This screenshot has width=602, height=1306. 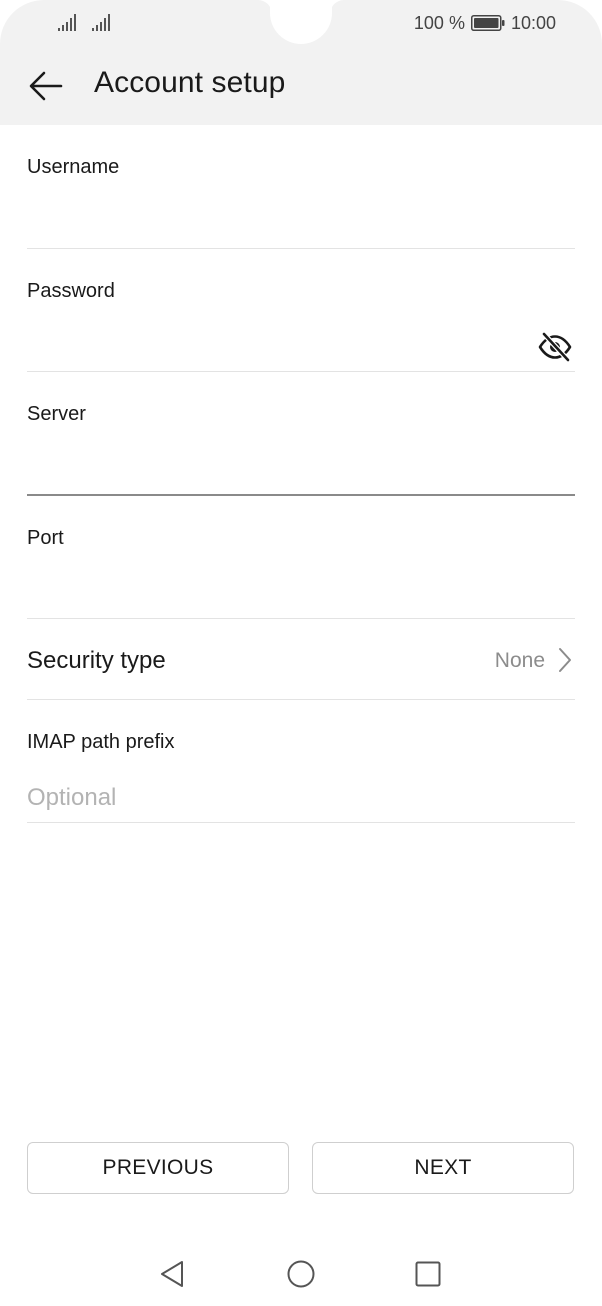 I want to click on back-button, so click(x=46, y=86).